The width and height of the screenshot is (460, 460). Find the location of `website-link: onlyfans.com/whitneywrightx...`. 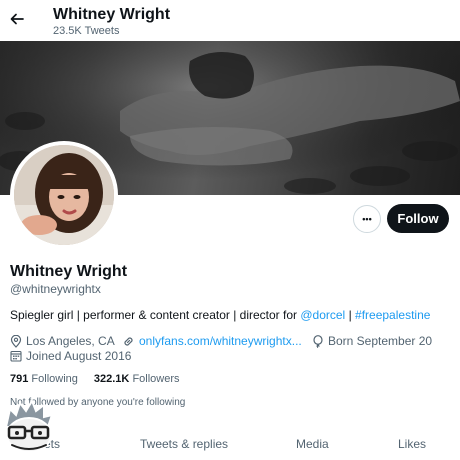

website-link: onlyfans.com/whitneywrightx... is located at coordinates (220, 341).